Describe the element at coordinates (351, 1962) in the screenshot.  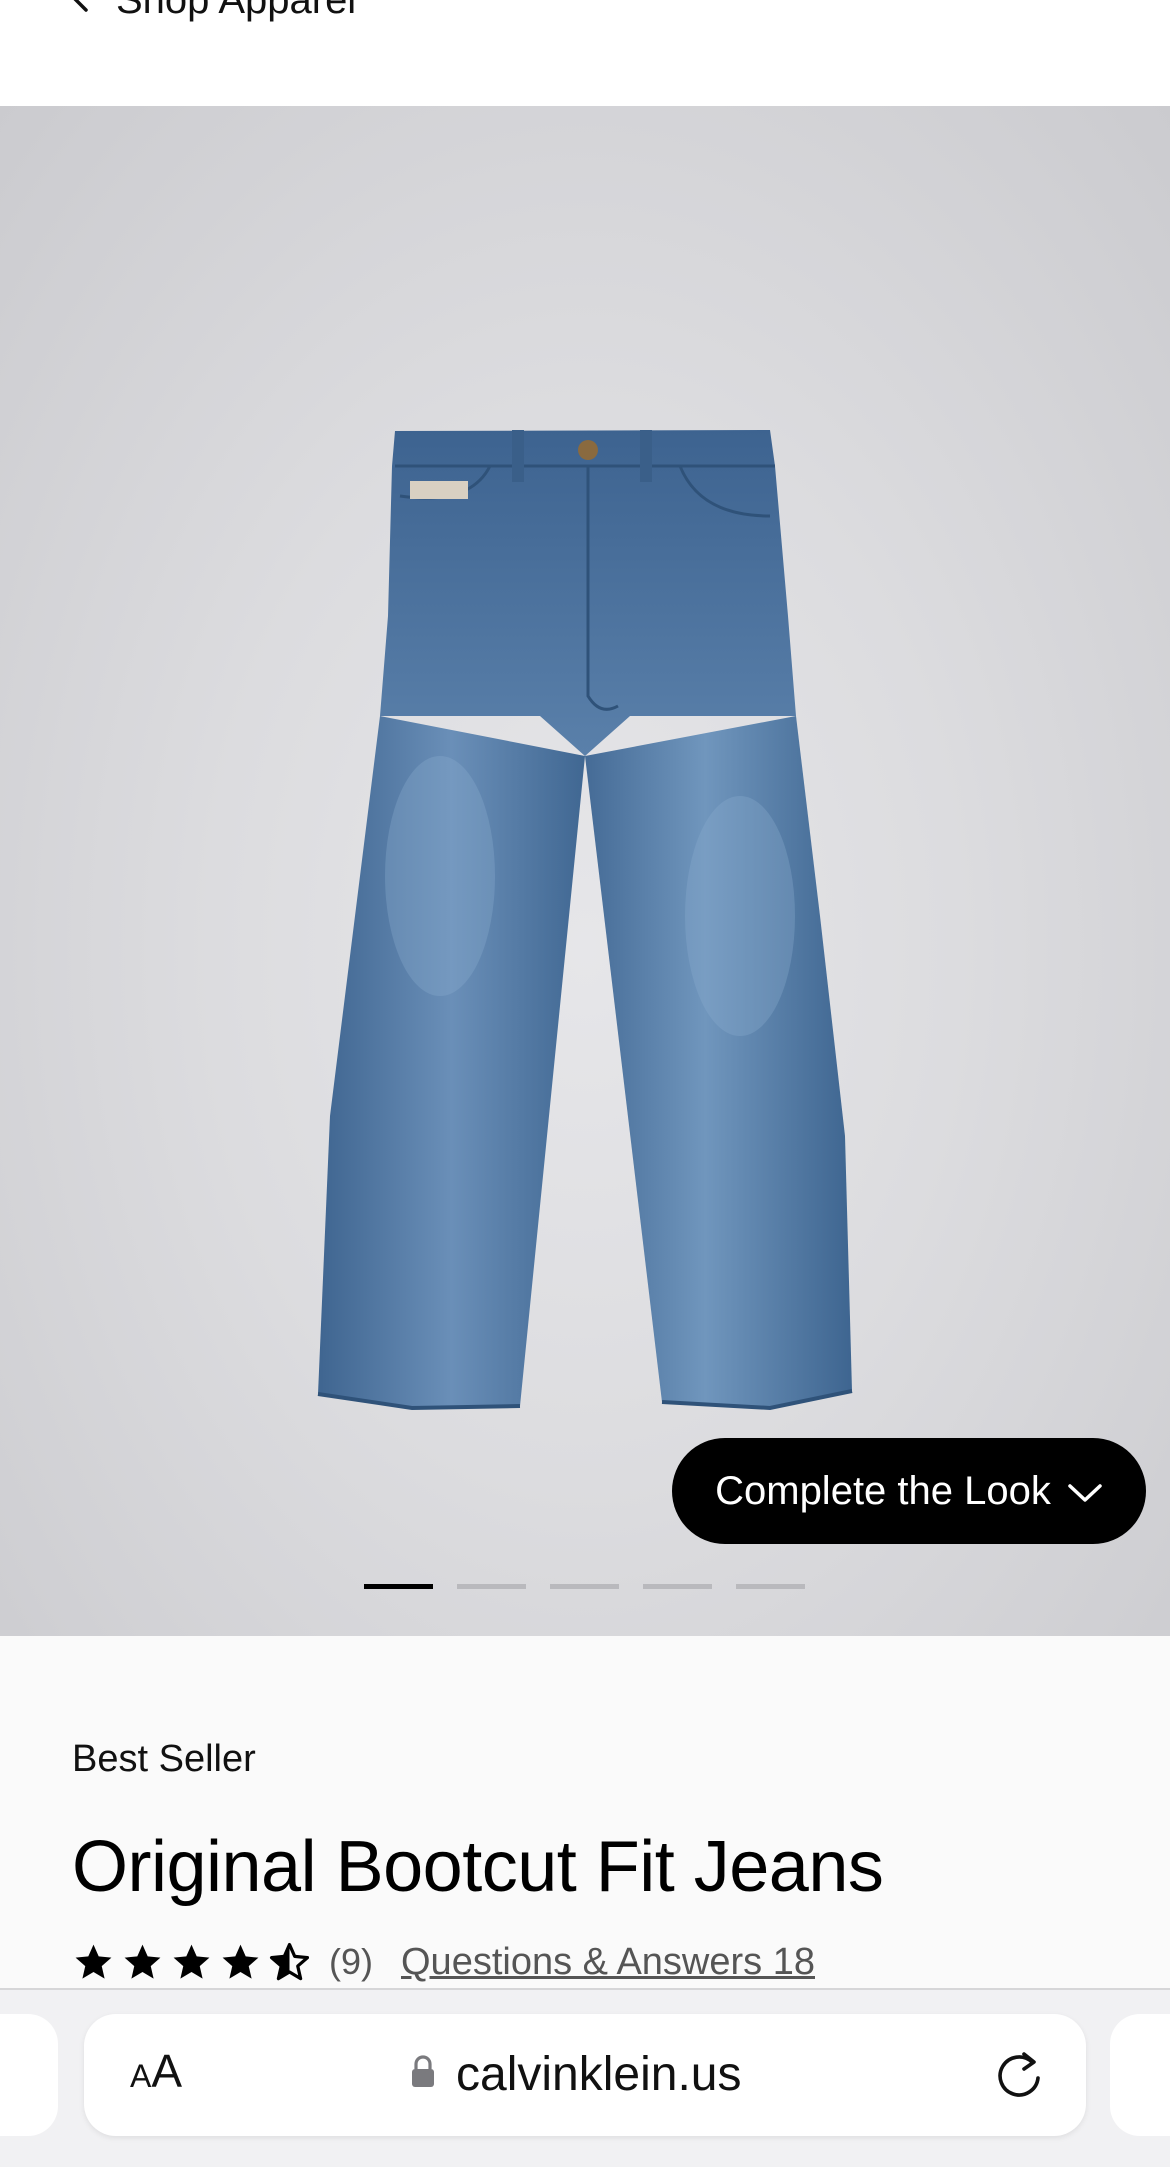
I see `review-count: (9)` at that location.